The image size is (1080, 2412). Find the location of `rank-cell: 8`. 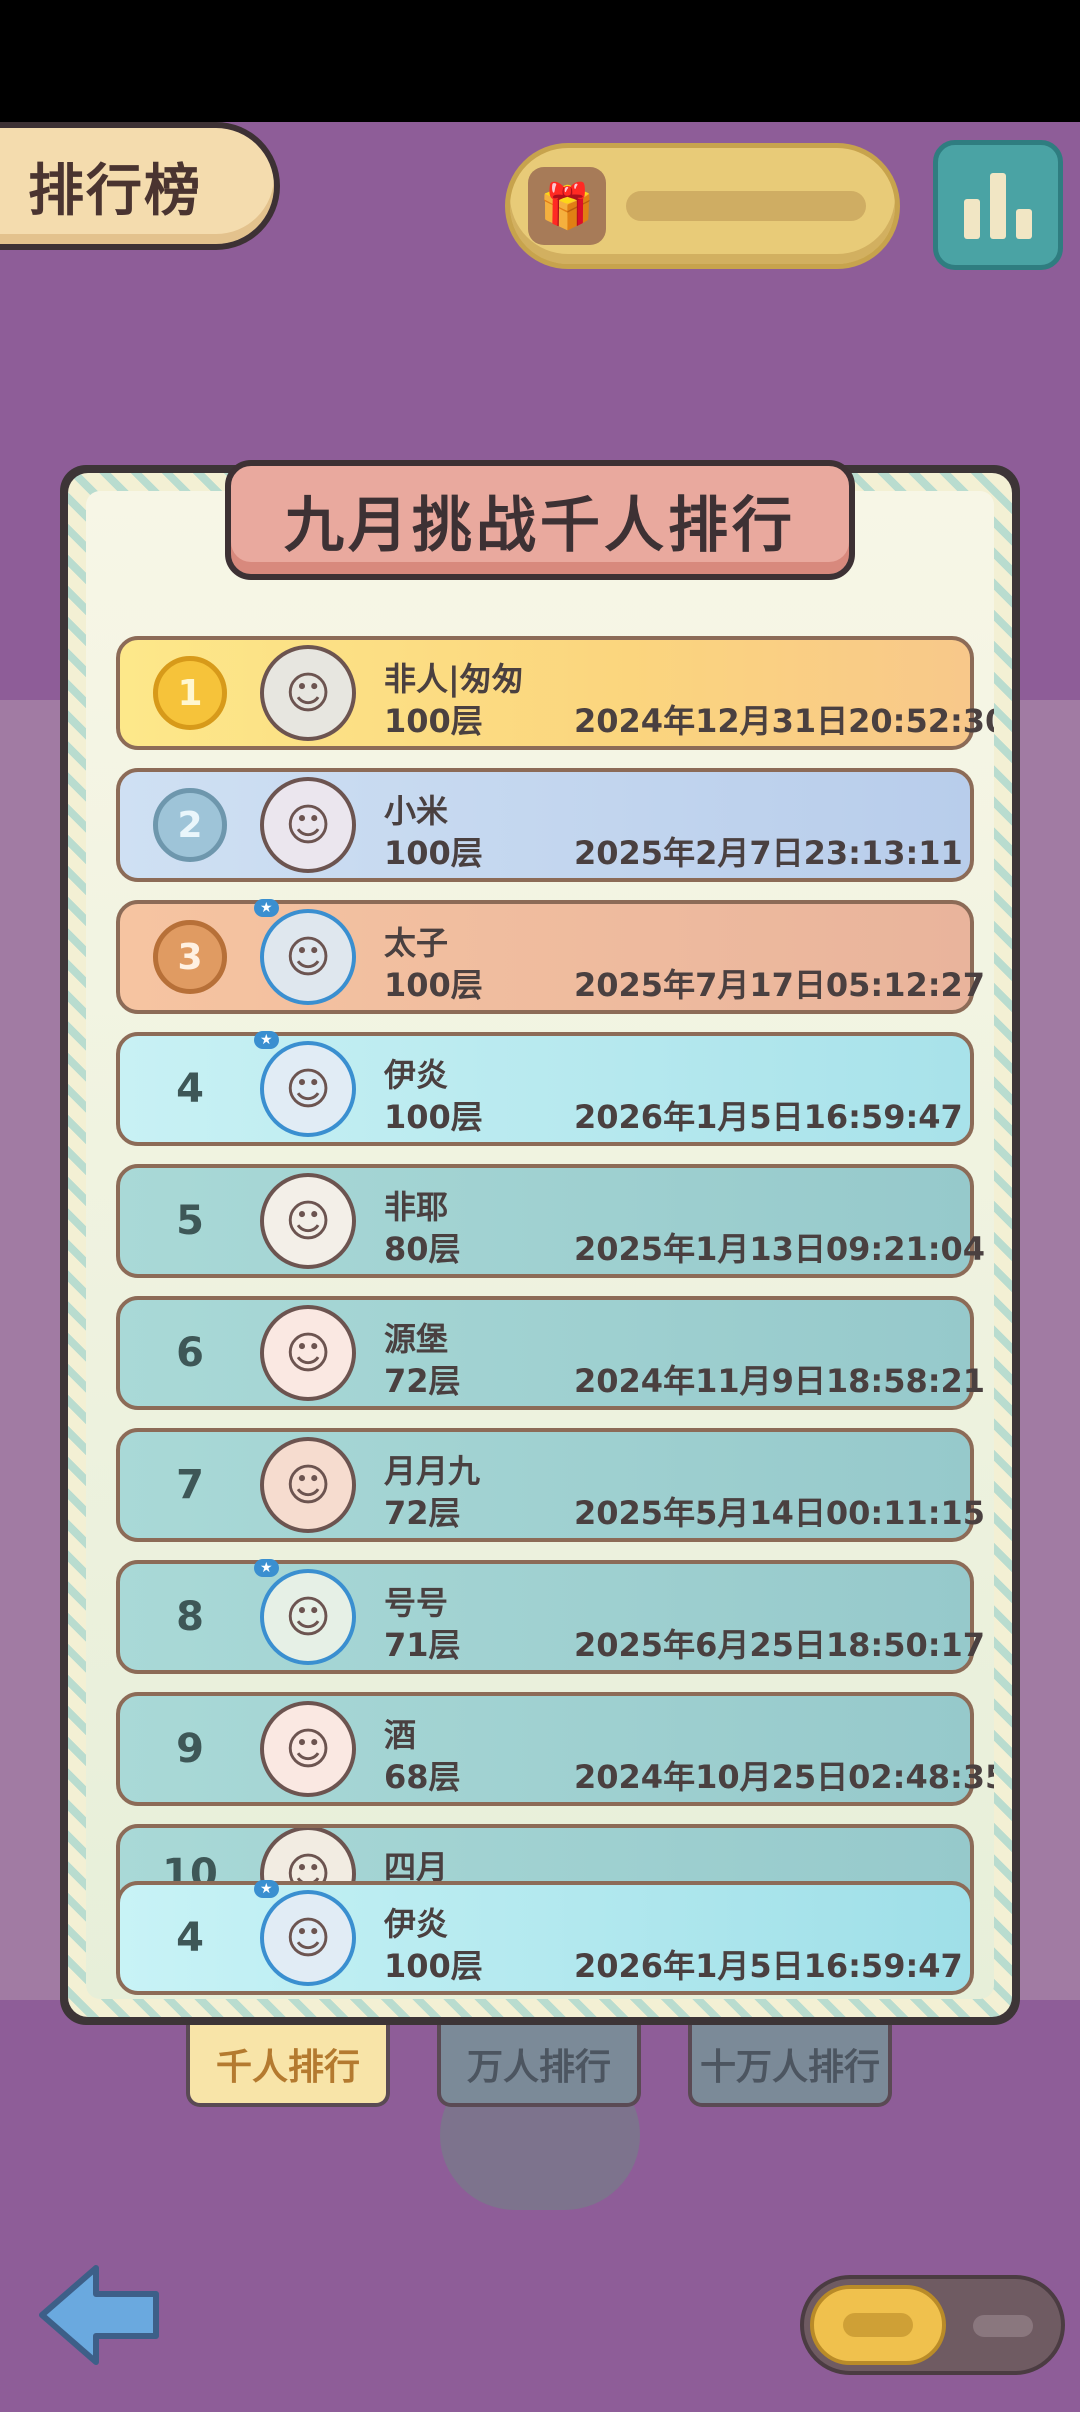

rank-cell: 8 is located at coordinates (190, 1617).